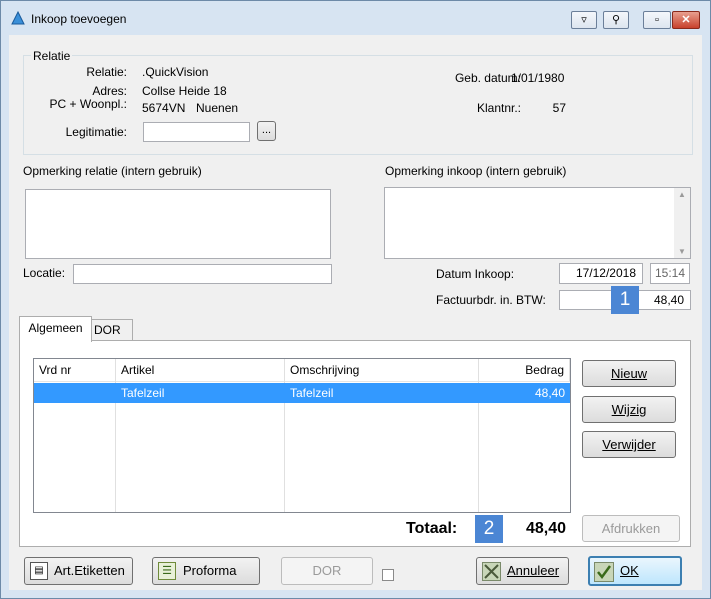 This screenshot has width=711, height=599. What do you see at coordinates (200, 370) in the screenshot?
I see `column-header-artikel: Artikel` at bounding box center [200, 370].